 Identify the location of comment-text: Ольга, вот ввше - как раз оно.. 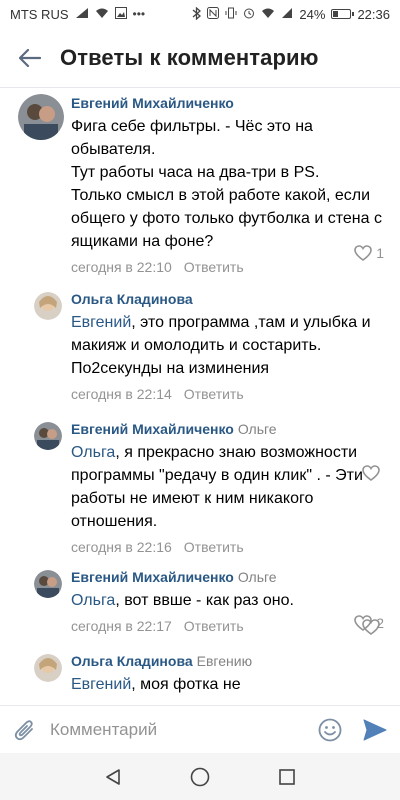
(182, 600).